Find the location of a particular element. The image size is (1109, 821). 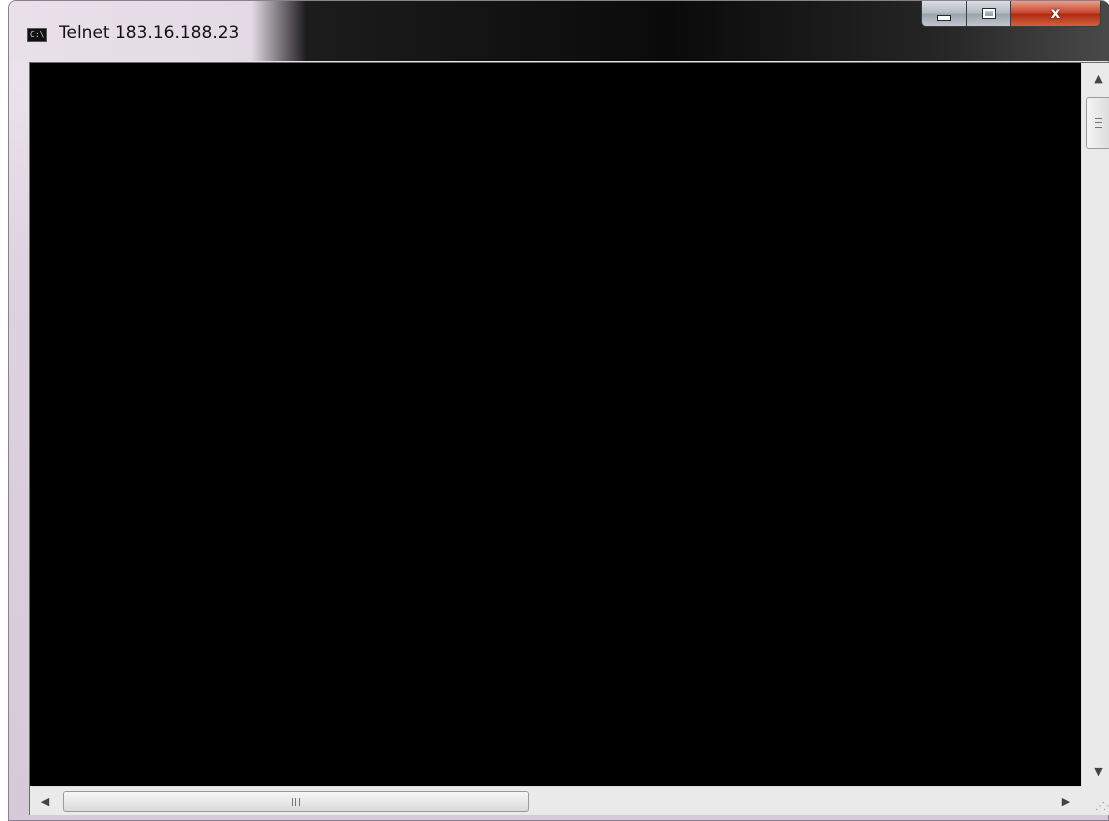

scroll-left-arrow-icon: ◀ is located at coordinates (45, 801).